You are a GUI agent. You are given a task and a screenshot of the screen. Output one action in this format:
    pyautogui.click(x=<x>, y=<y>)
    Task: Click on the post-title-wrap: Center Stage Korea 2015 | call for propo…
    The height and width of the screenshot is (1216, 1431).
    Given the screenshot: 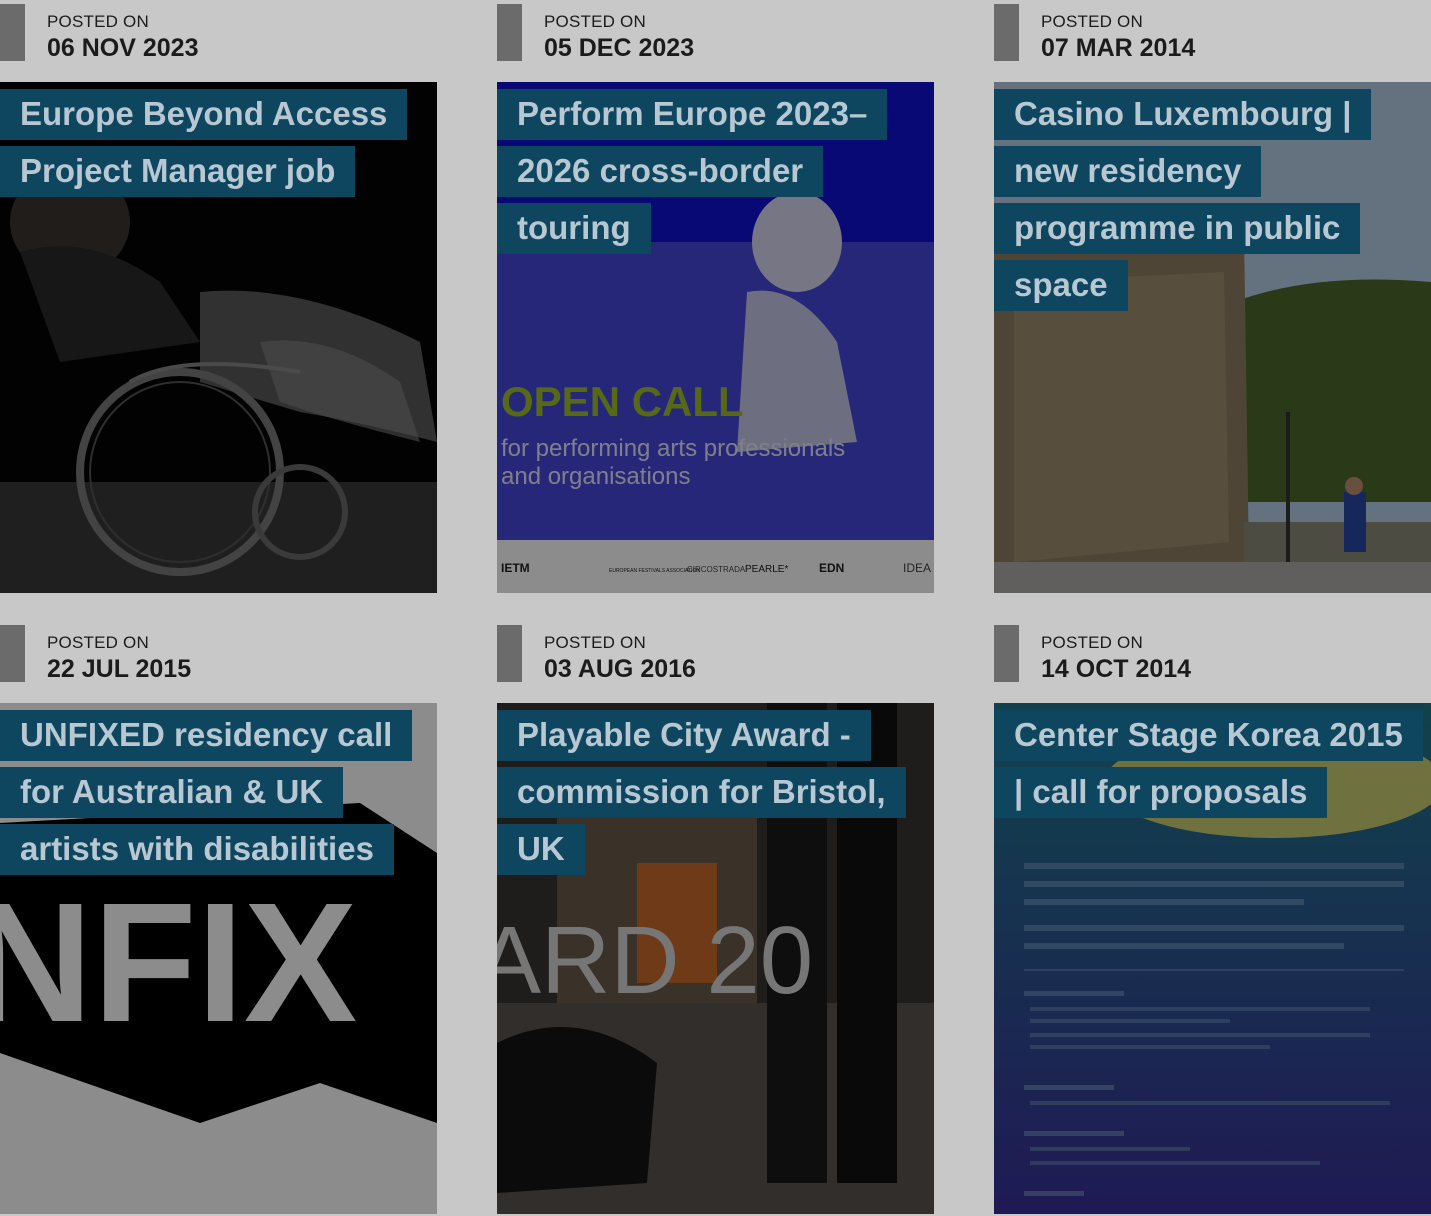 What is the action you would take?
    pyautogui.click(x=1208, y=767)
    